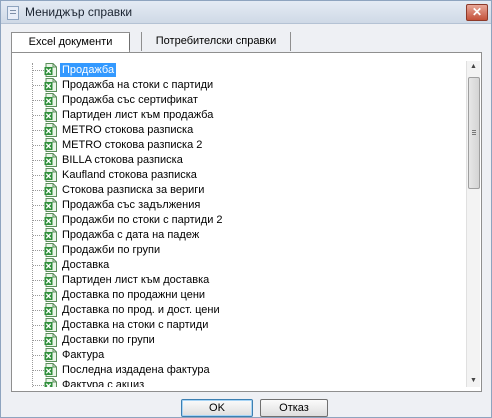 The image size is (492, 418). I want to click on tree-item: Доставка, so click(237, 265).